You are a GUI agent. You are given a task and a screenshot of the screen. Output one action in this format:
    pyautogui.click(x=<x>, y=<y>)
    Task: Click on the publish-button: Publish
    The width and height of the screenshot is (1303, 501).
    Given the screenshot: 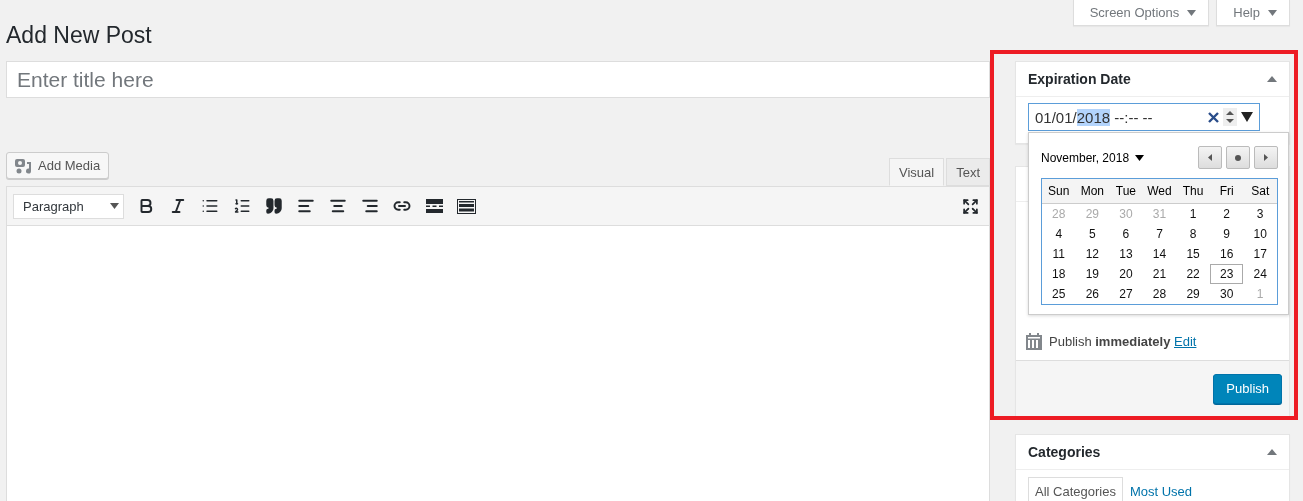 What is the action you would take?
    pyautogui.click(x=1247, y=388)
    